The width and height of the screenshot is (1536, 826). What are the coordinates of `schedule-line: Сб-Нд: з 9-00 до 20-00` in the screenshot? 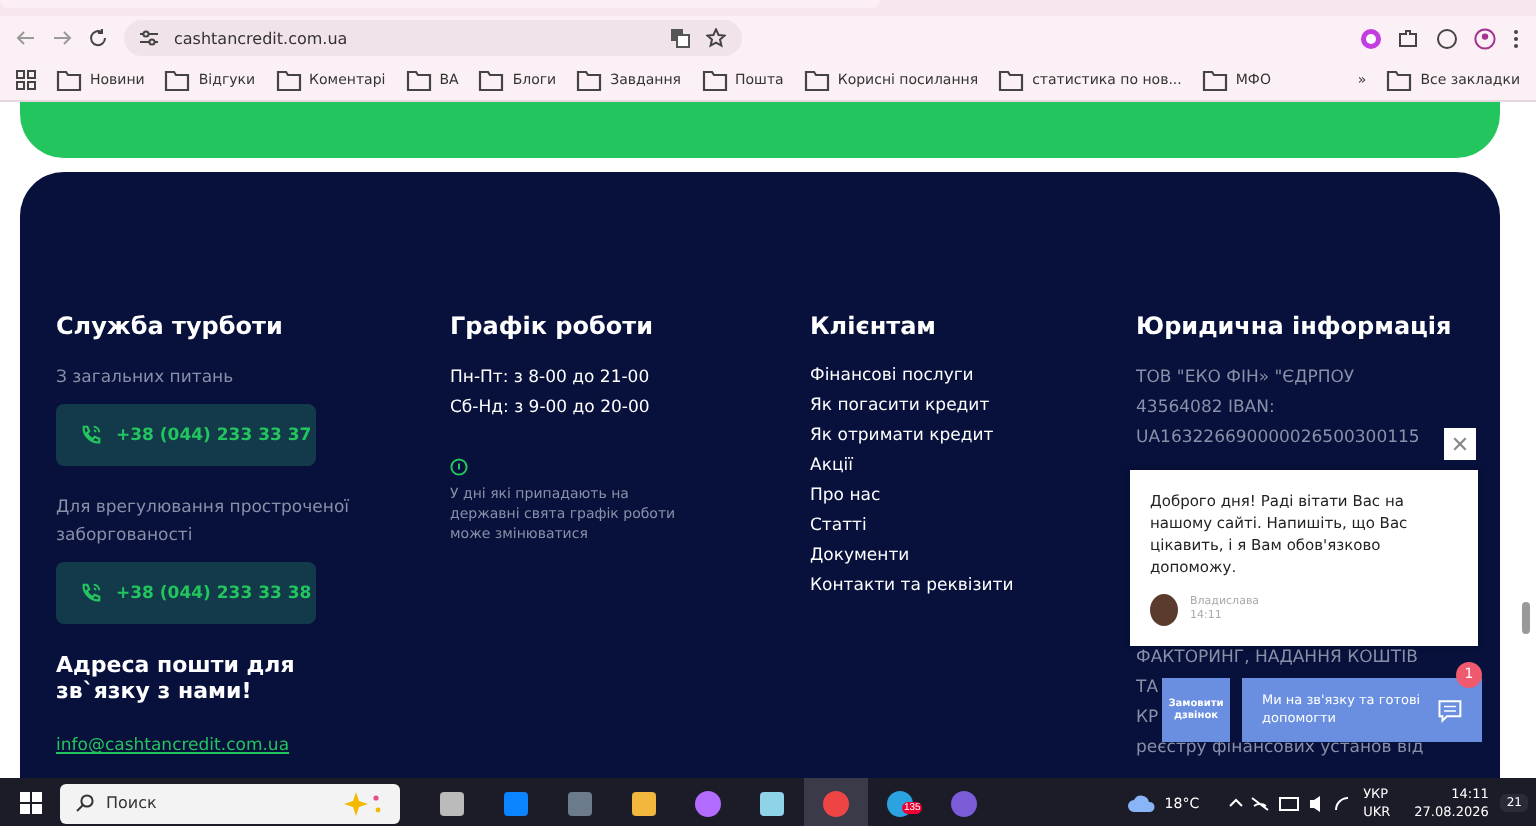 It's located at (551, 409).